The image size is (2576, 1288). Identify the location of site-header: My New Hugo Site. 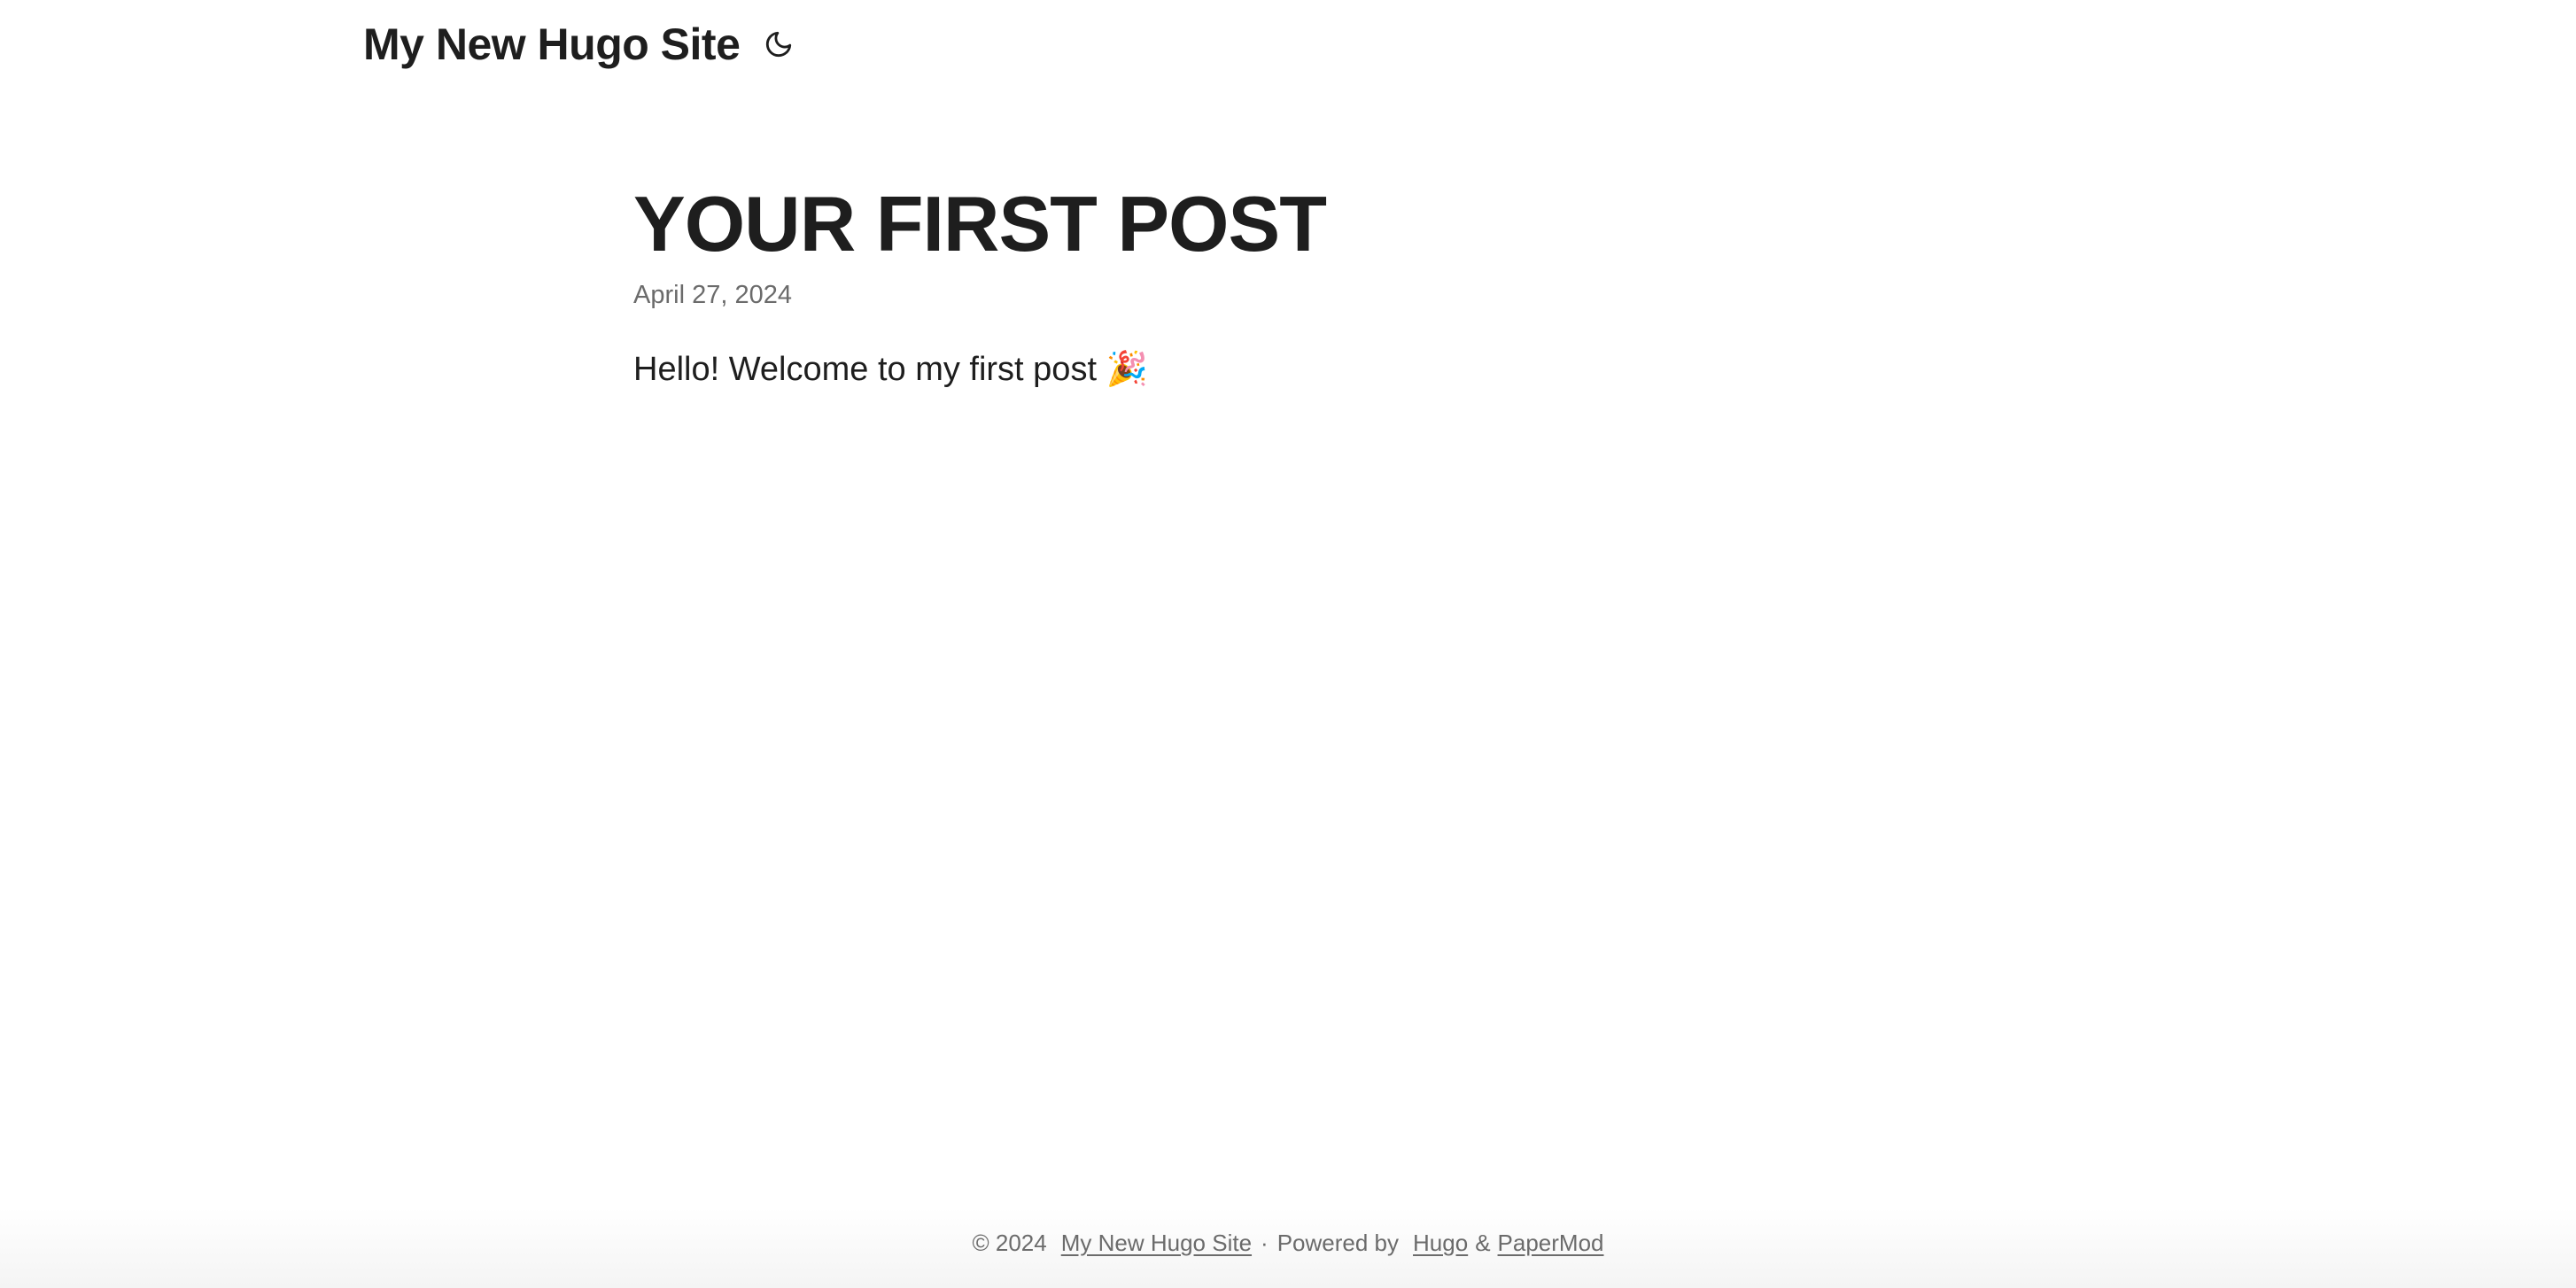
(579, 44).